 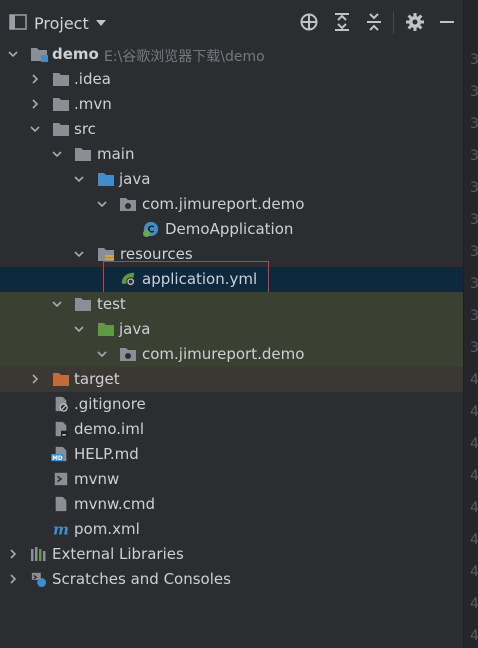 What do you see at coordinates (231, 79) in the screenshot?
I see `tree-row-idea: .idea` at bounding box center [231, 79].